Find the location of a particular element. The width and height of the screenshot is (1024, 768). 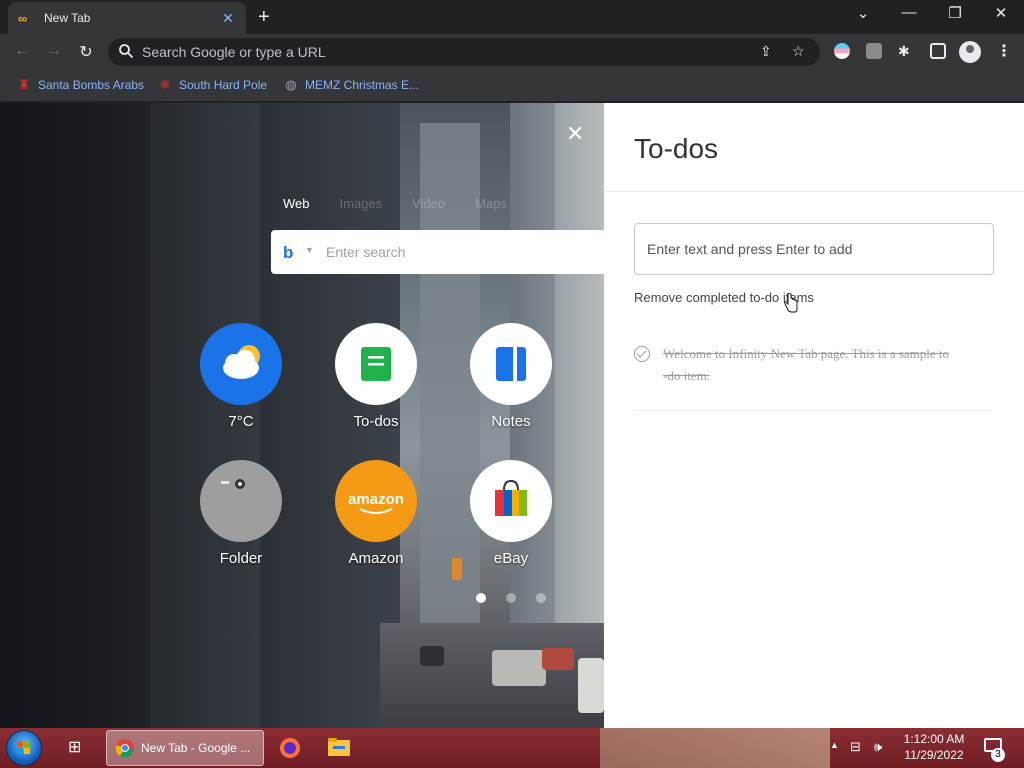

taskbar-wallpaper is located at coordinates (715, 748).